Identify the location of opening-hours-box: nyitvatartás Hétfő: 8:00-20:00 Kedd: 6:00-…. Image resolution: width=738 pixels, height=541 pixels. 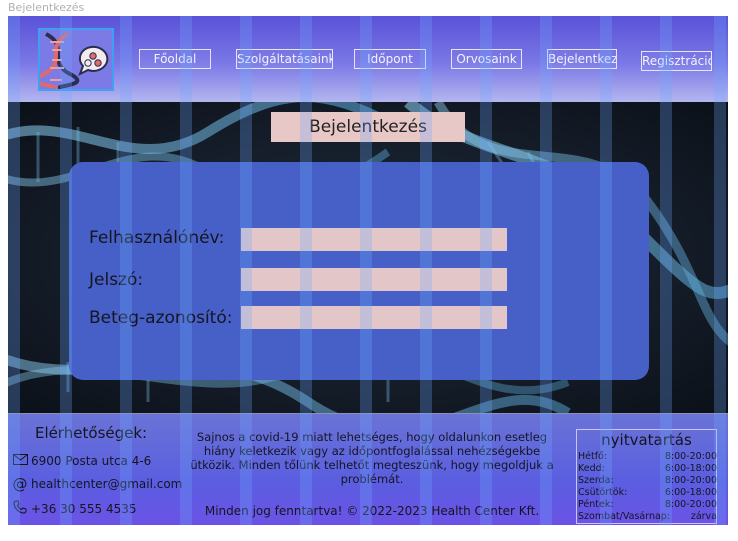
(646, 476).